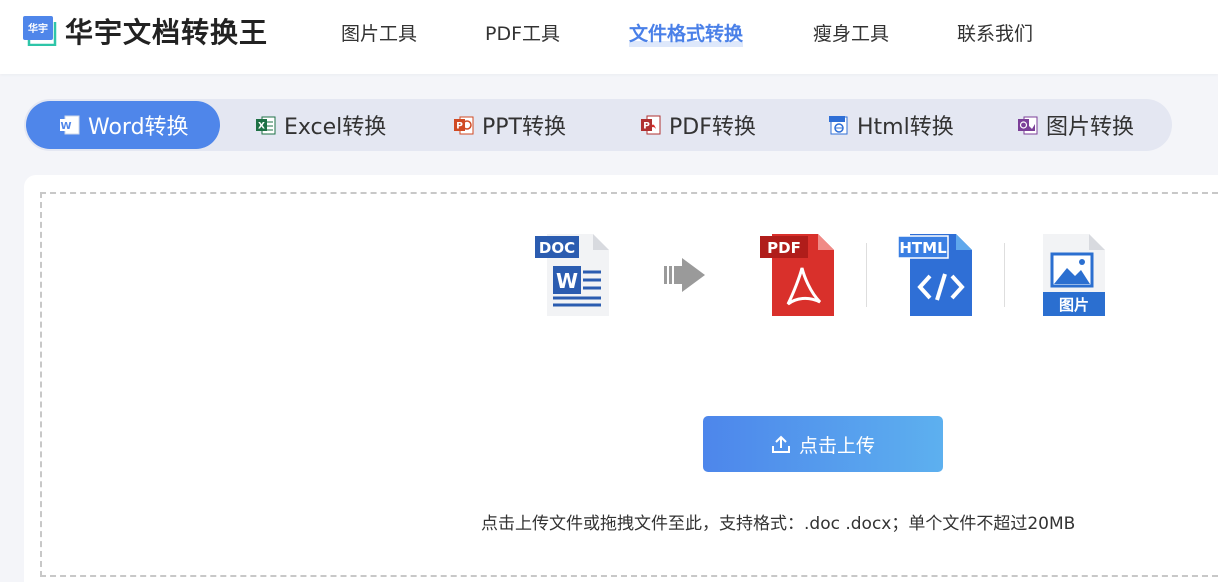  I want to click on pdf-icon: P, so click(651, 125).